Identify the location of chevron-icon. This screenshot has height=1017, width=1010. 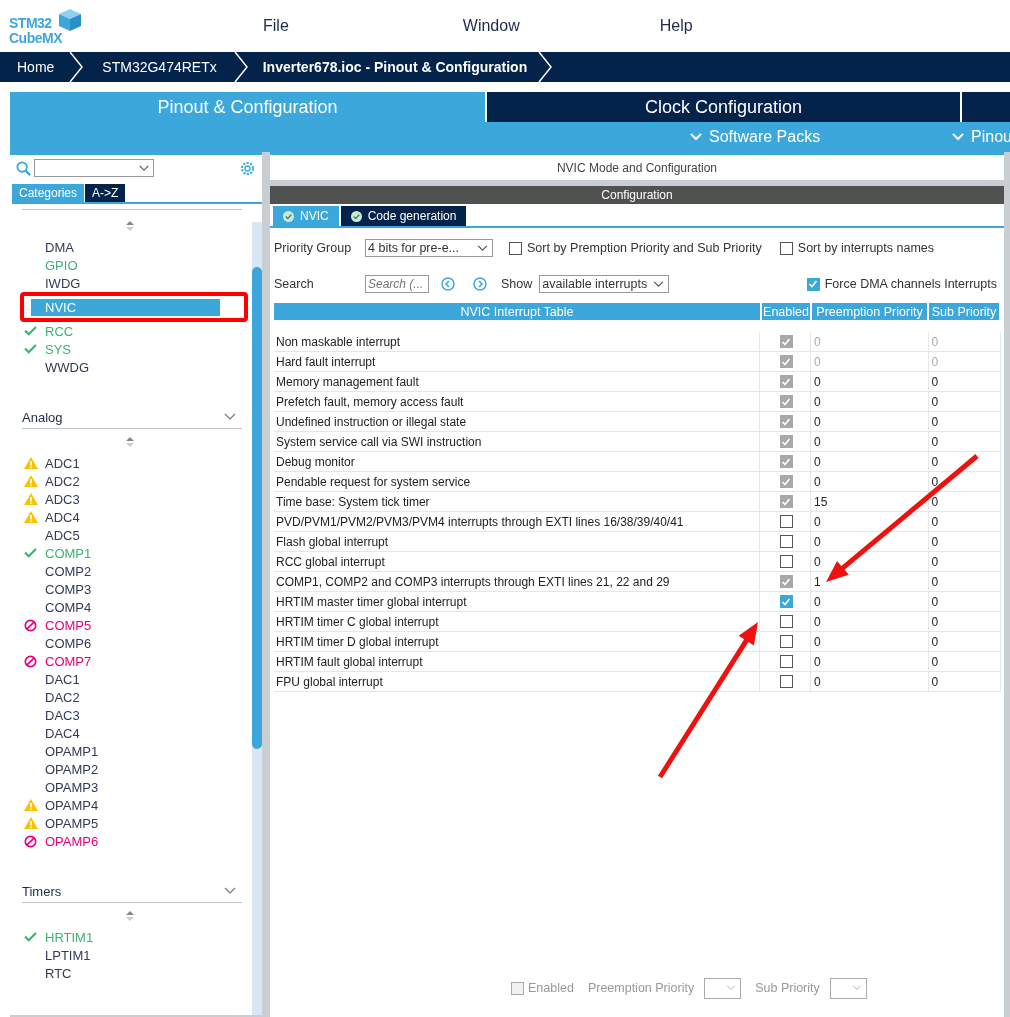
(545, 67).